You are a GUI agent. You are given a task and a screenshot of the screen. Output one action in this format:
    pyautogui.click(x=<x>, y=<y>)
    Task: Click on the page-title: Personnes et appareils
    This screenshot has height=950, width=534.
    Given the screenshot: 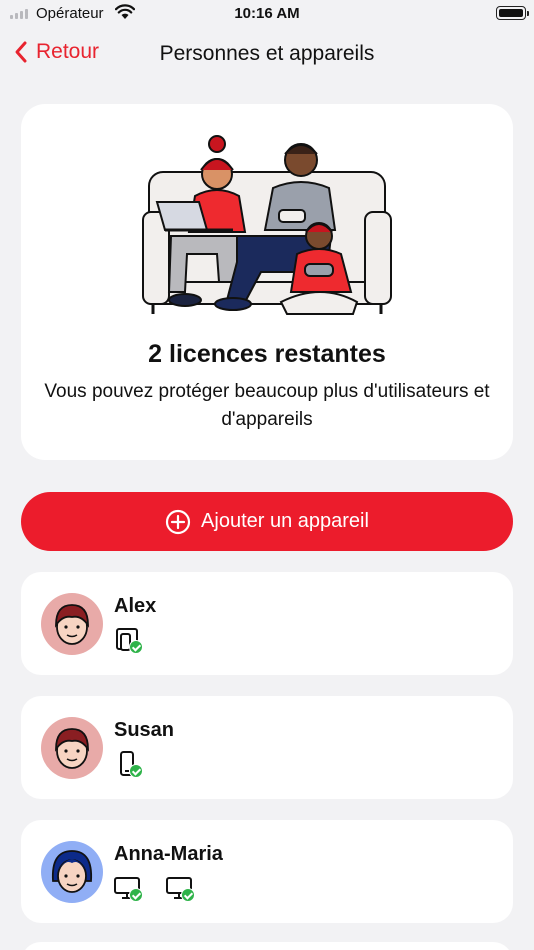 What is the action you would take?
    pyautogui.click(x=267, y=53)
    